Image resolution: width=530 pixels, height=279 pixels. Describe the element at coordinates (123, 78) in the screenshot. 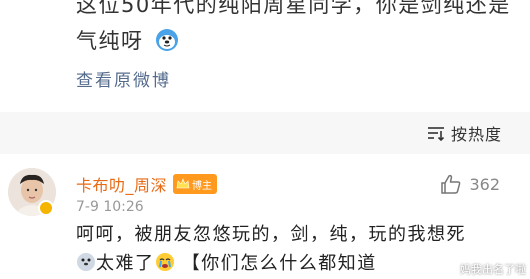

I see `view-original-link: 查看原微博` at that location.